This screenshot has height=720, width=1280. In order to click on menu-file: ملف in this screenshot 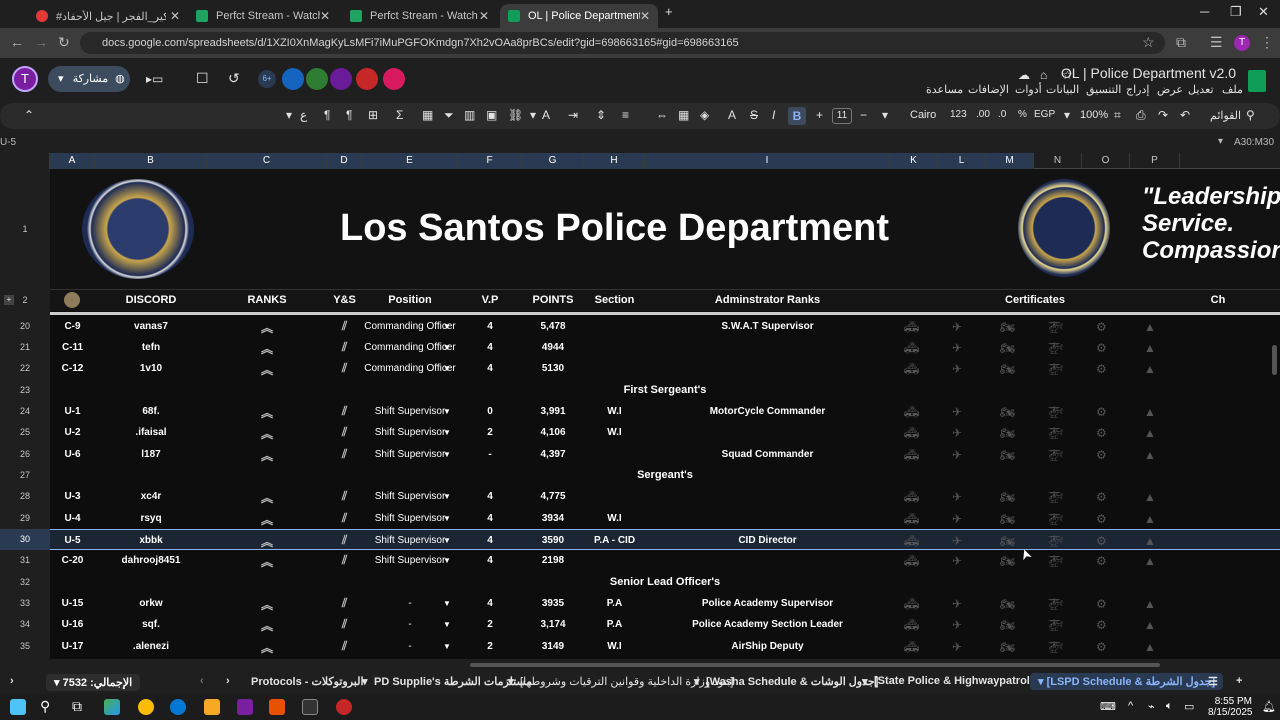, I will do `click(1232, 89)`.